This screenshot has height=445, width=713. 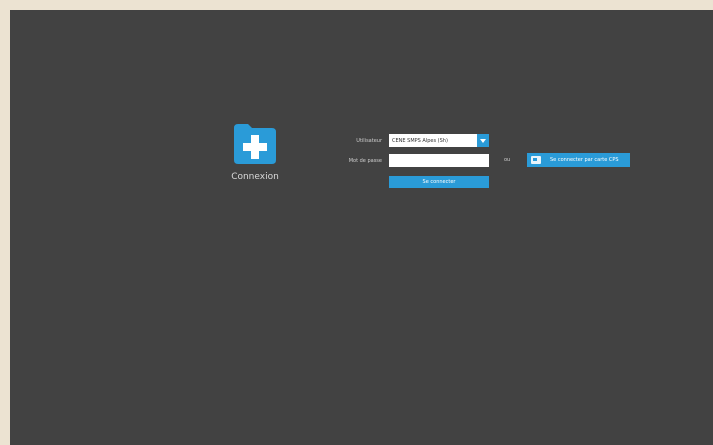 What do you see at coordinates (420, 140) in the screenshot?
I see `user-select-value: CENE SMPS Alpes (Sh)` at bounding box center [420, 140].